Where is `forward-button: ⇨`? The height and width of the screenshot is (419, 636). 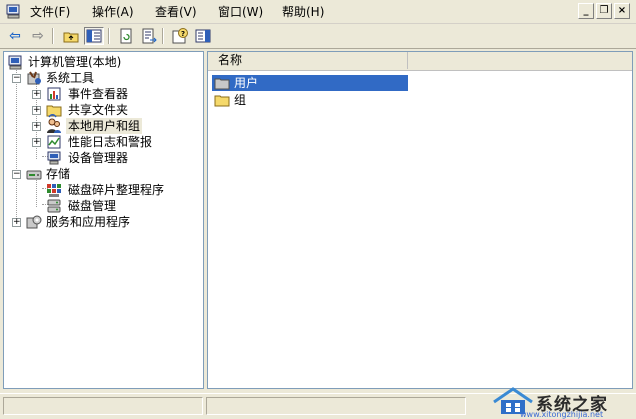
forward-button: ⇨ is located at coordinates (38, 36).